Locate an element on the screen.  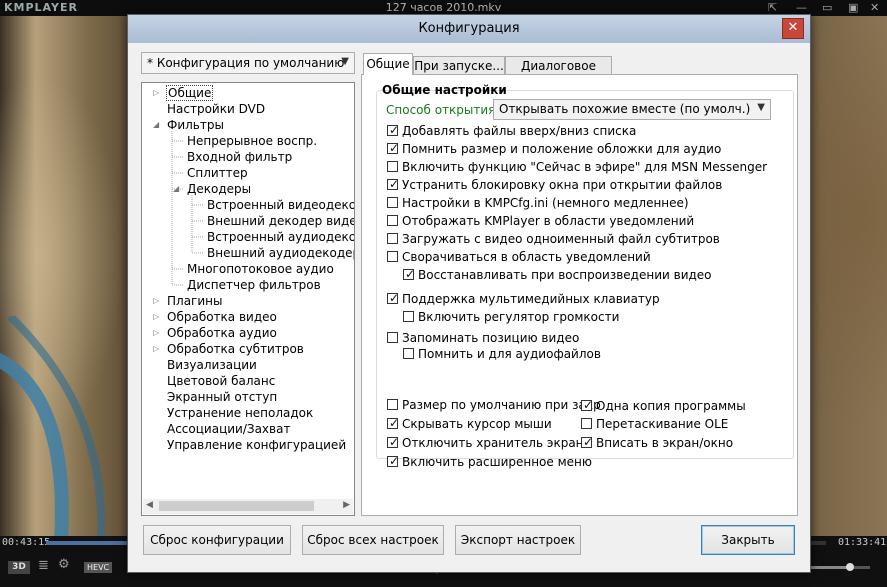
tree-item: Встроенный аудиодекоде is located at coordinates (248, 237).